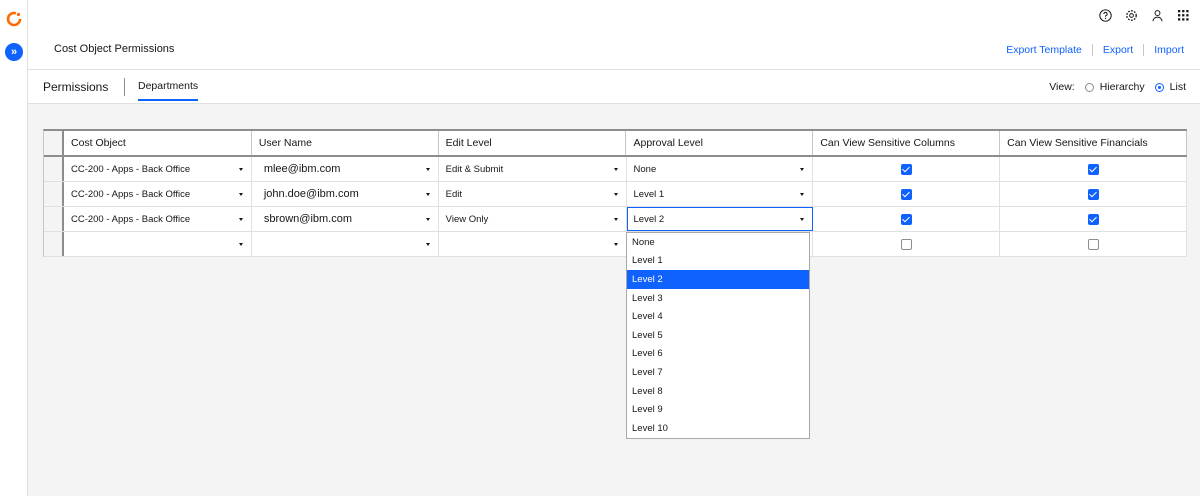 The image size is (1200, 496). I want to click on column-header: Can View Sensitive Financials, so click(1094, 143).